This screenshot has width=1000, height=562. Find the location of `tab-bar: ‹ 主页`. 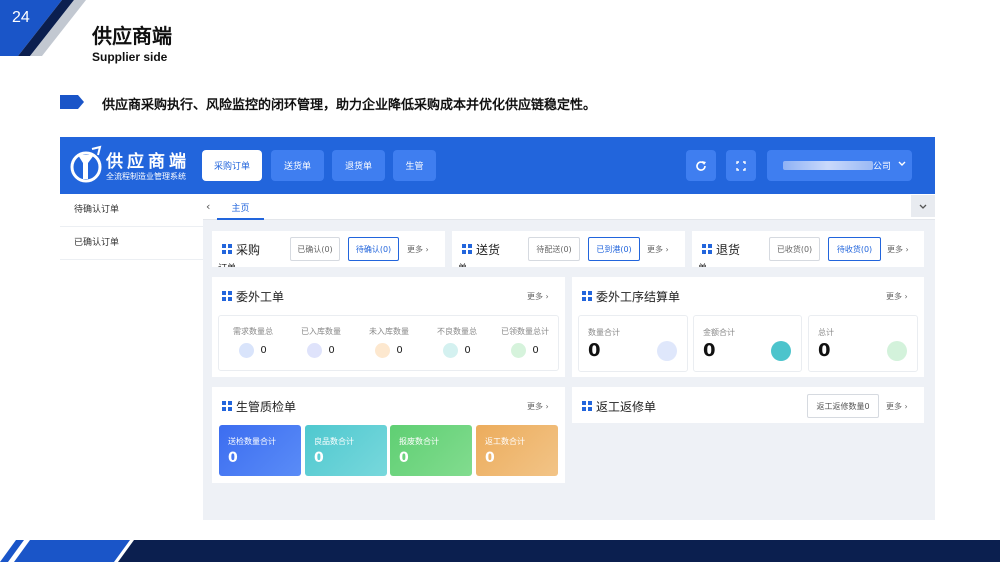

tab-bar: ‹ 主页 is located at coordinates (569, 207).